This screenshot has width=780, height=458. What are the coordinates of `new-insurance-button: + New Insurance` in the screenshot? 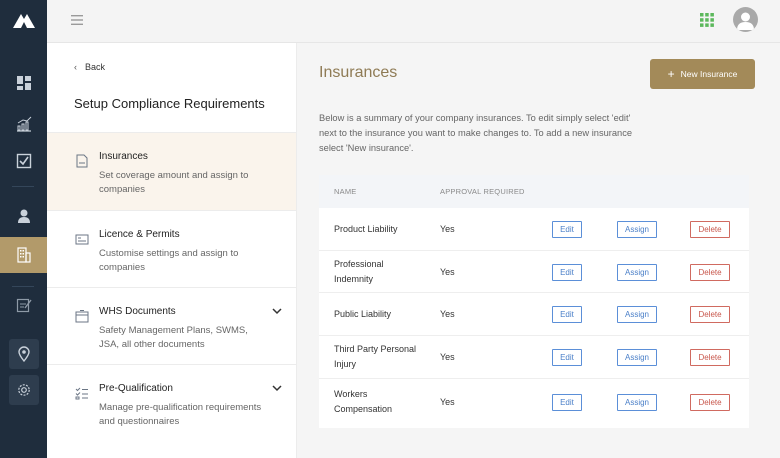 It's located at (702, 74).